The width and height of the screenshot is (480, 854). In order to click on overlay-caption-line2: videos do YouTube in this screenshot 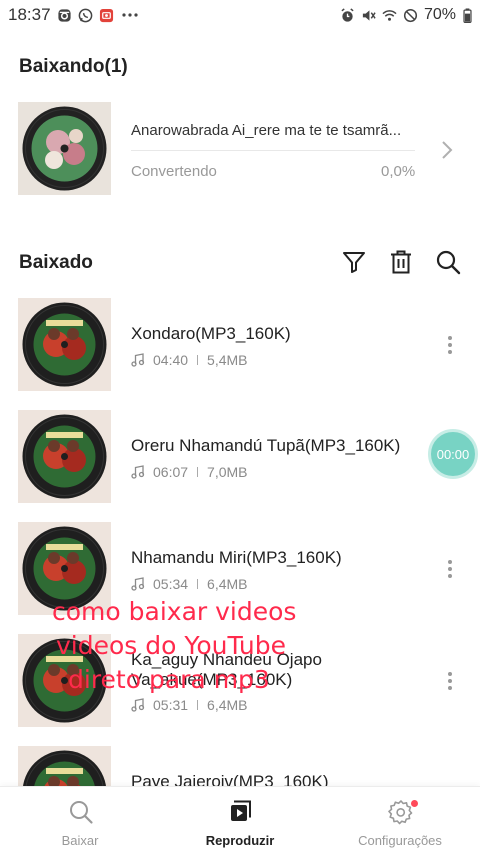, I will do `click(171, 645)`.